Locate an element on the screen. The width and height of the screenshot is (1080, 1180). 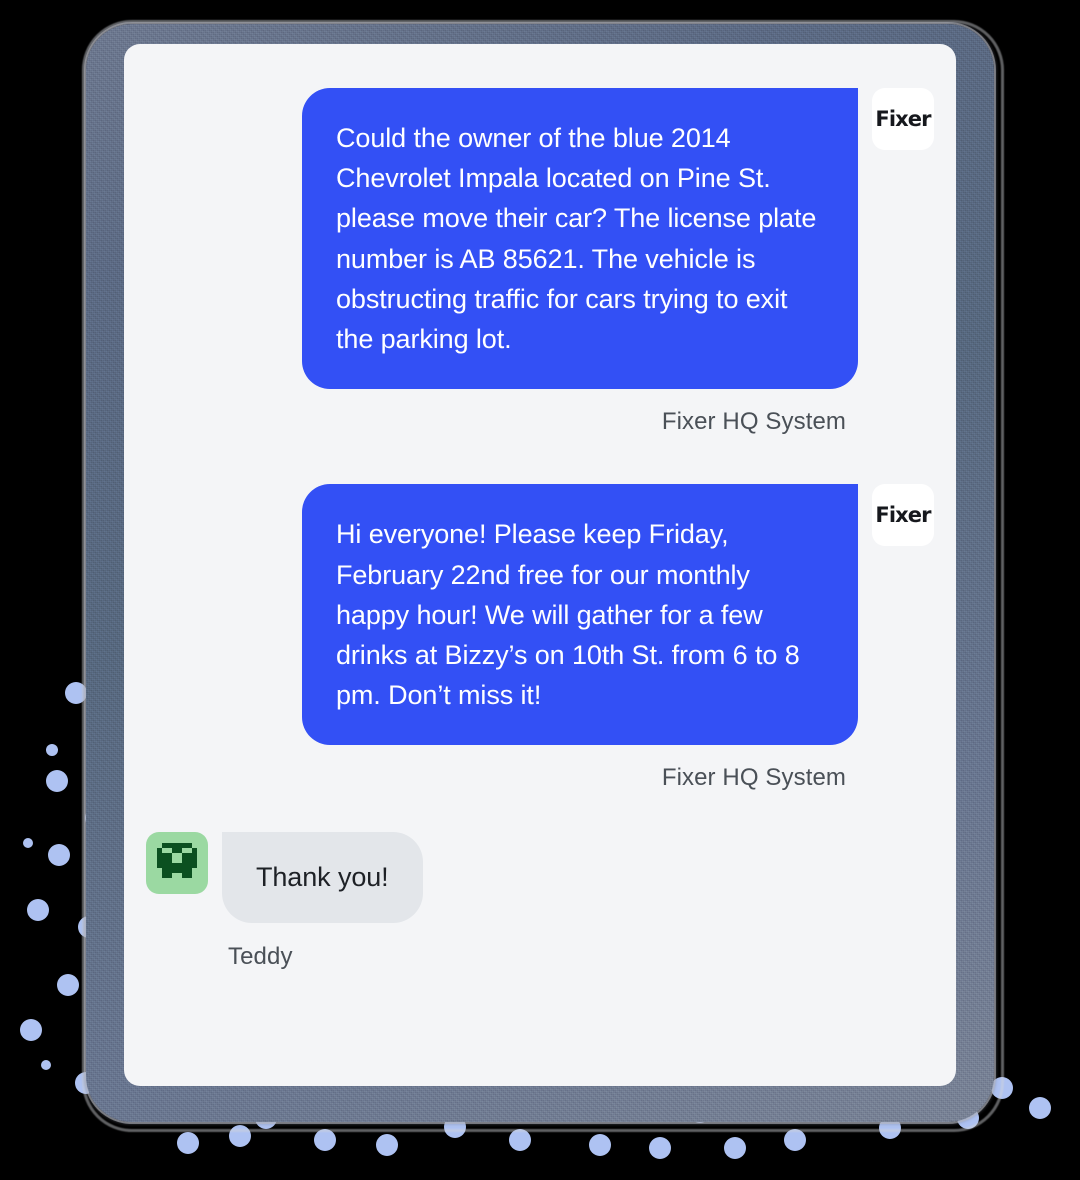
message-row: Thank you! Teddy is located at coordinates (540, 901).